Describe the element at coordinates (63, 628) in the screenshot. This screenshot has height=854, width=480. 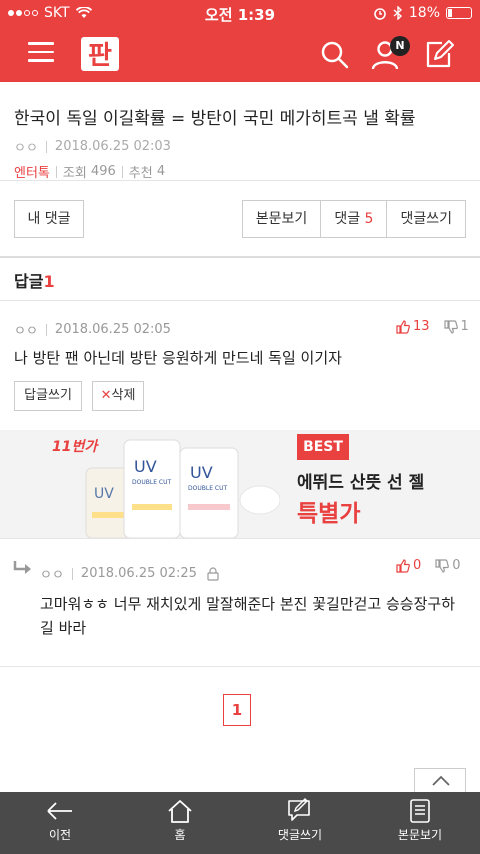
I see `reply-text-line-2: 길 바라` at that location.